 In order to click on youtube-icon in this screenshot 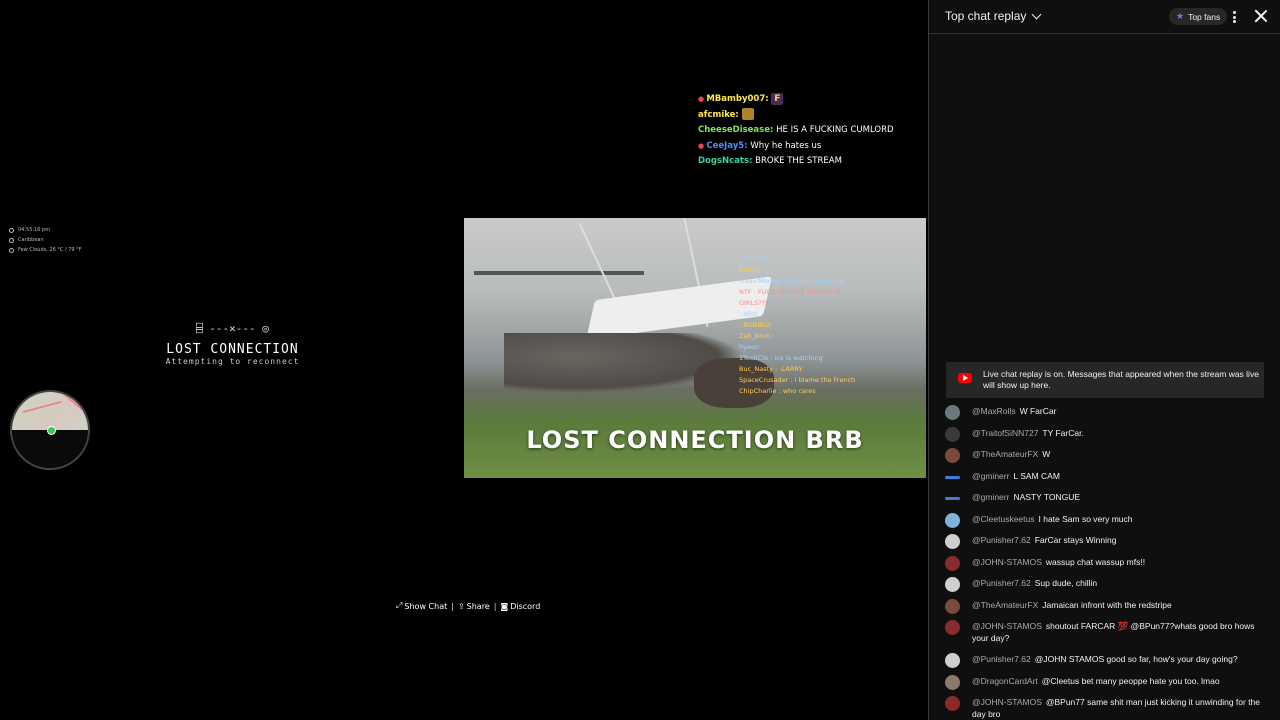, I will do `click(965, 378)`.